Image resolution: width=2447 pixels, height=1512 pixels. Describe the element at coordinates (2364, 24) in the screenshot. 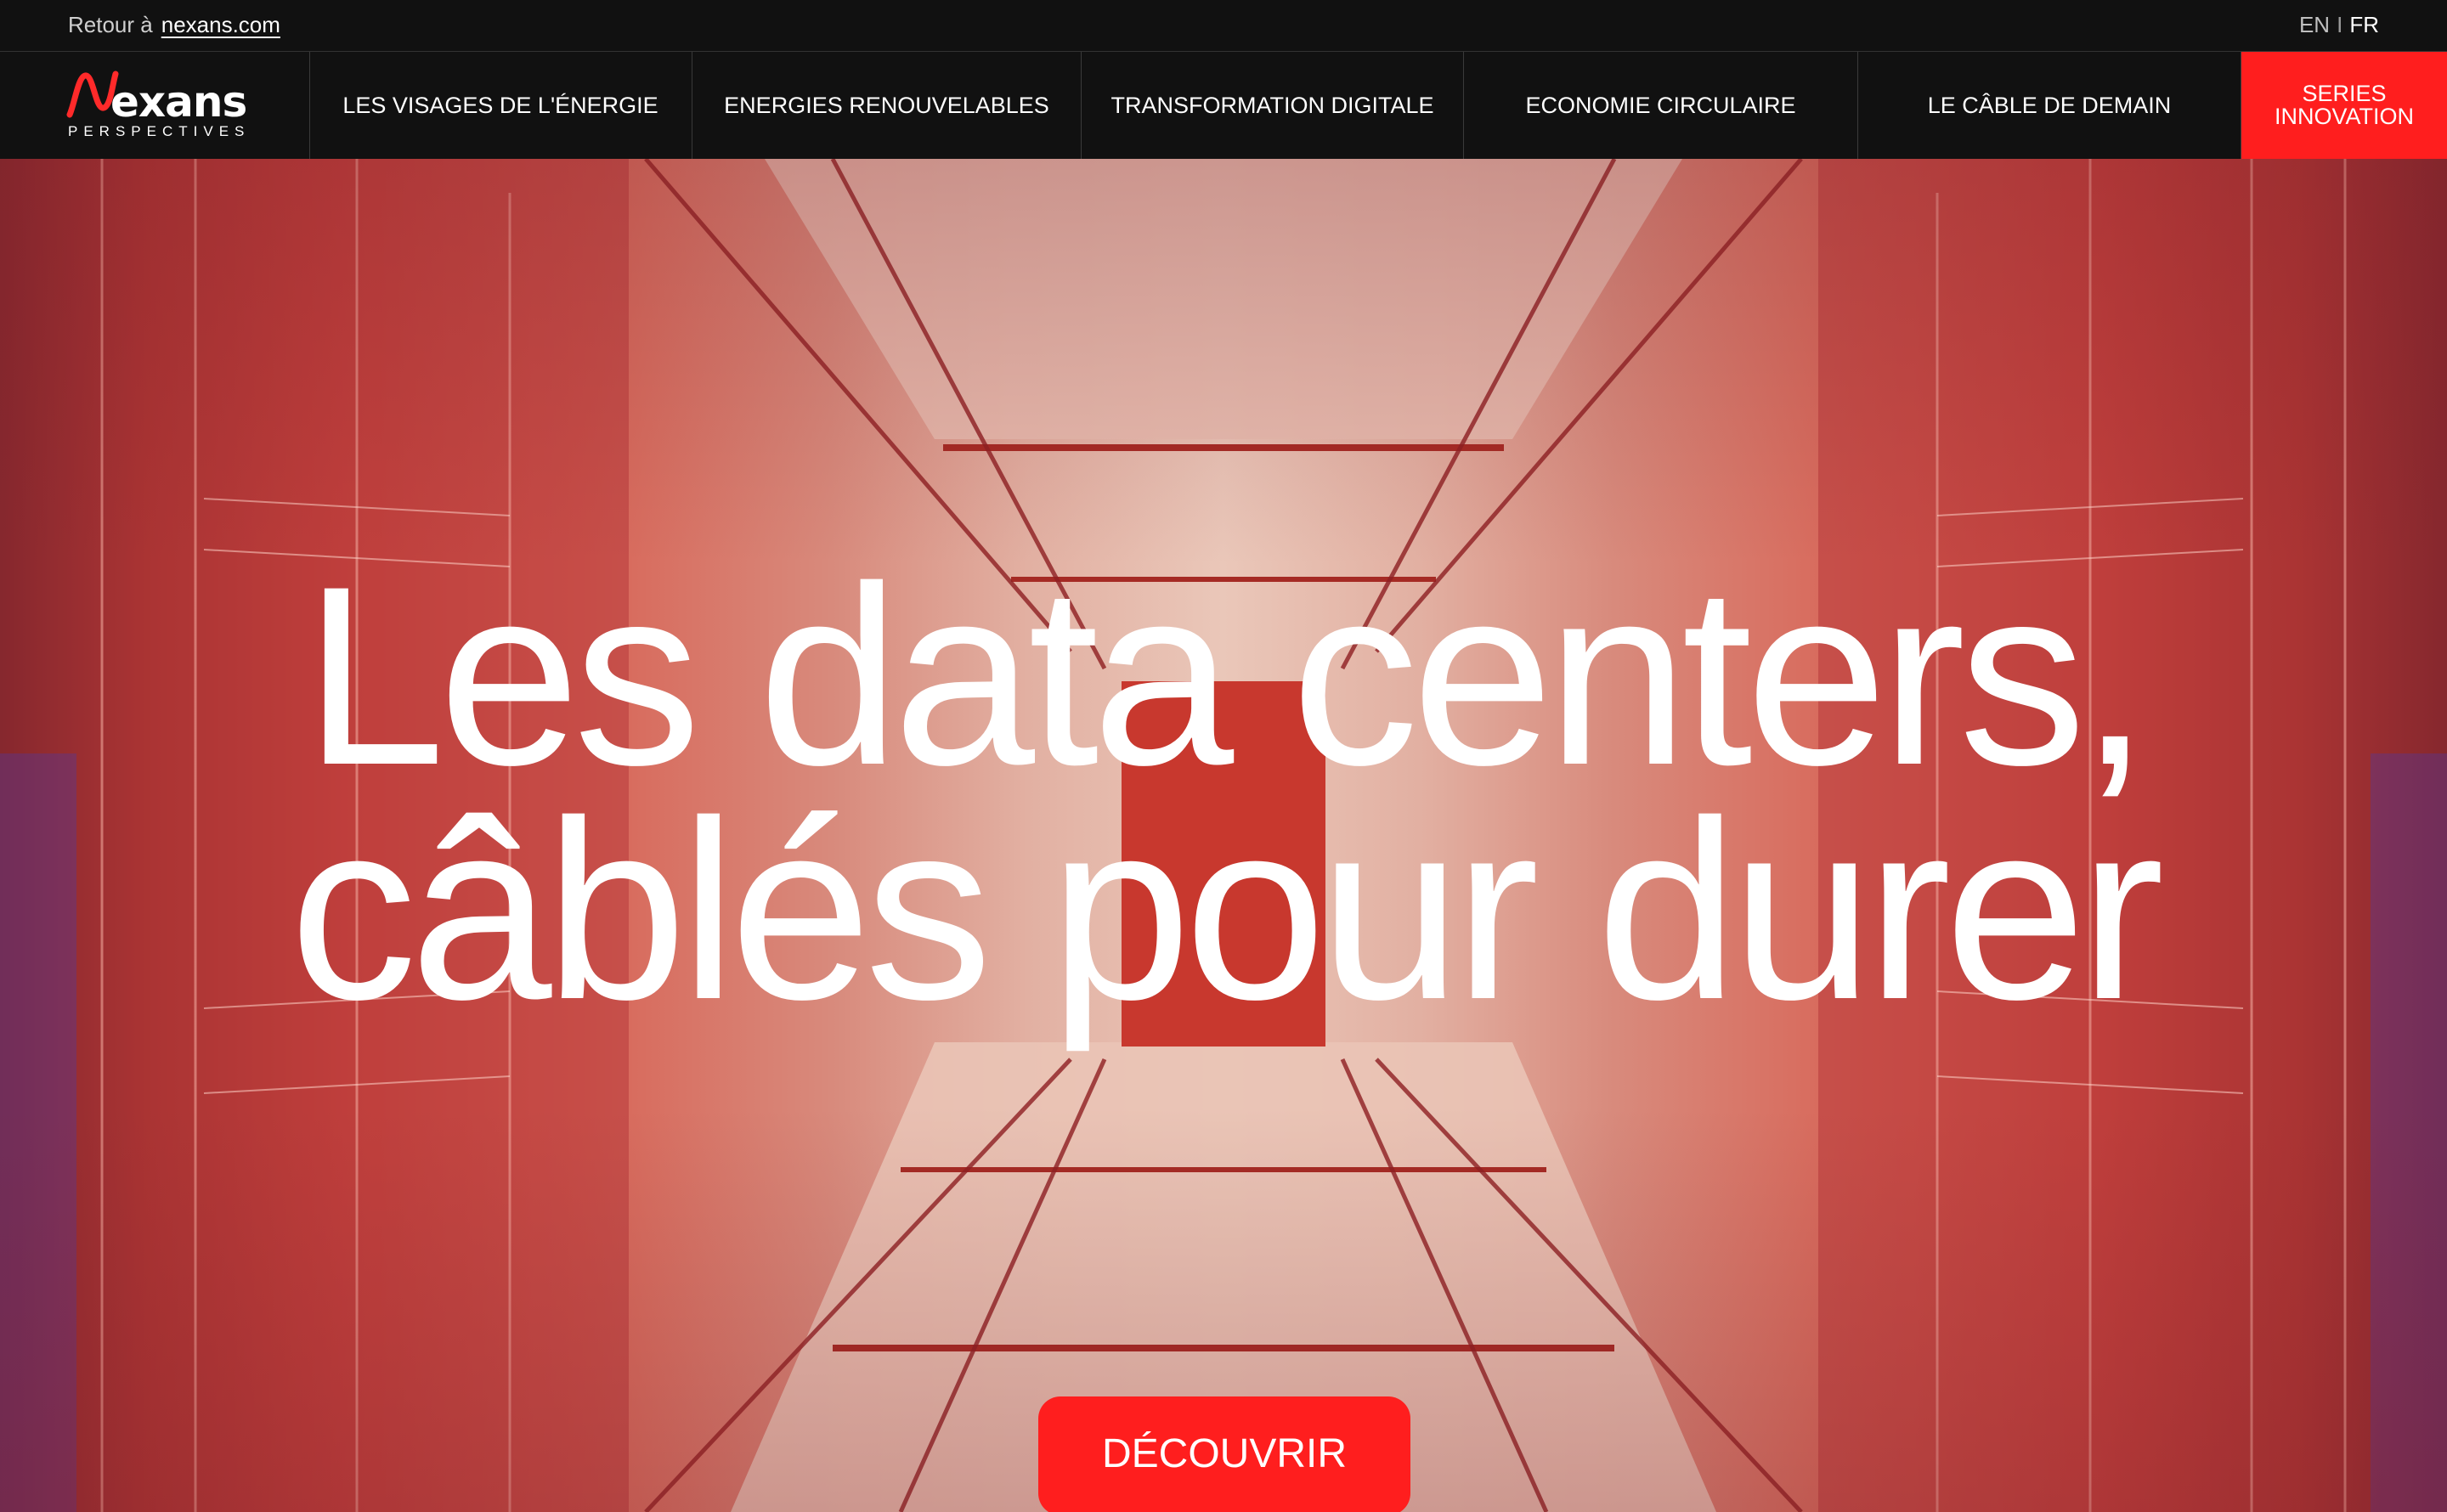

I see `lang-fr-link: FR` at that location.